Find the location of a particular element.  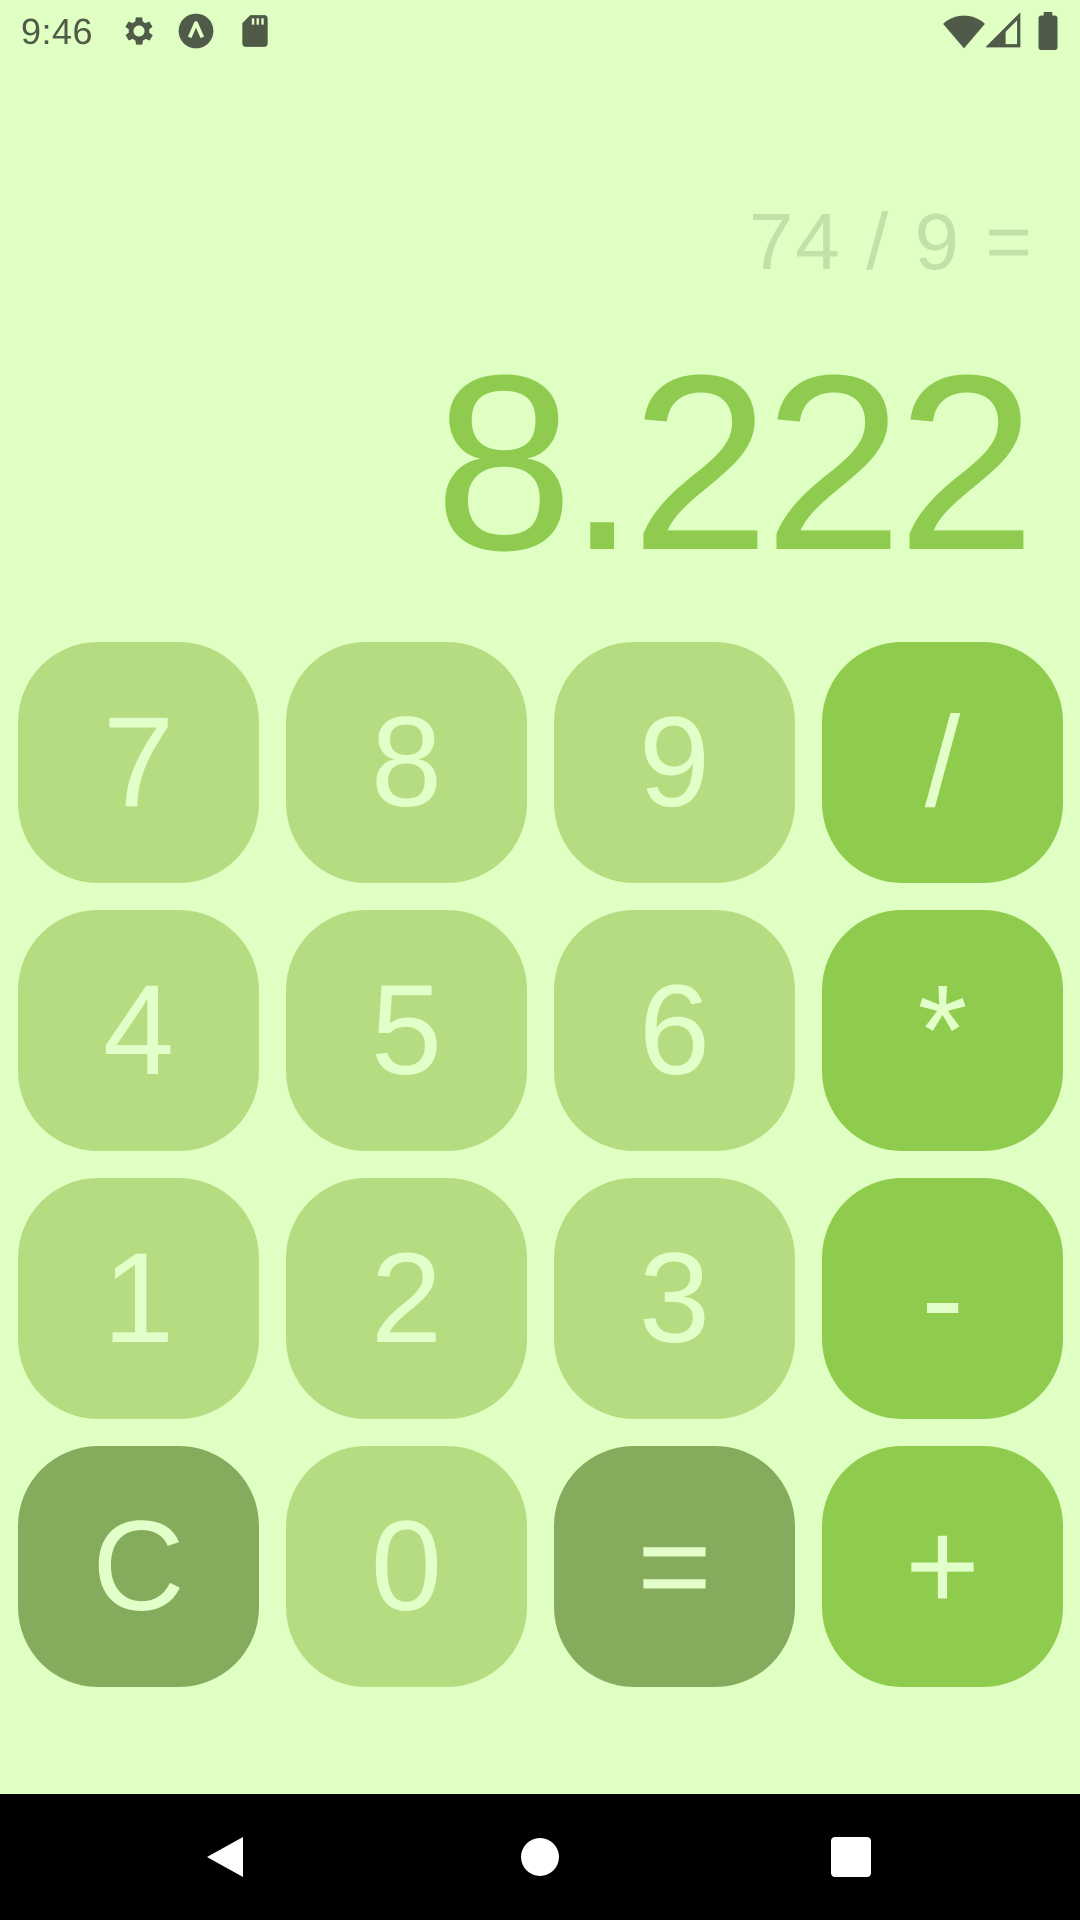

key-label: 1 is located at coordinates (138, 1298).